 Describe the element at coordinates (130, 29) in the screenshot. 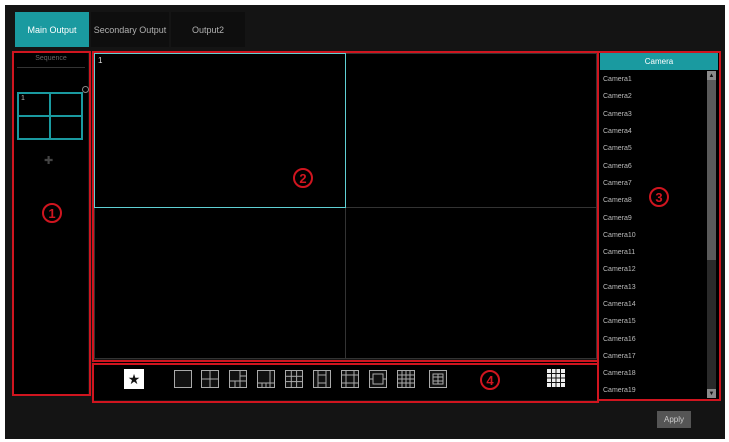

I see `tab-secondary-output: Secondary Output` at that location.